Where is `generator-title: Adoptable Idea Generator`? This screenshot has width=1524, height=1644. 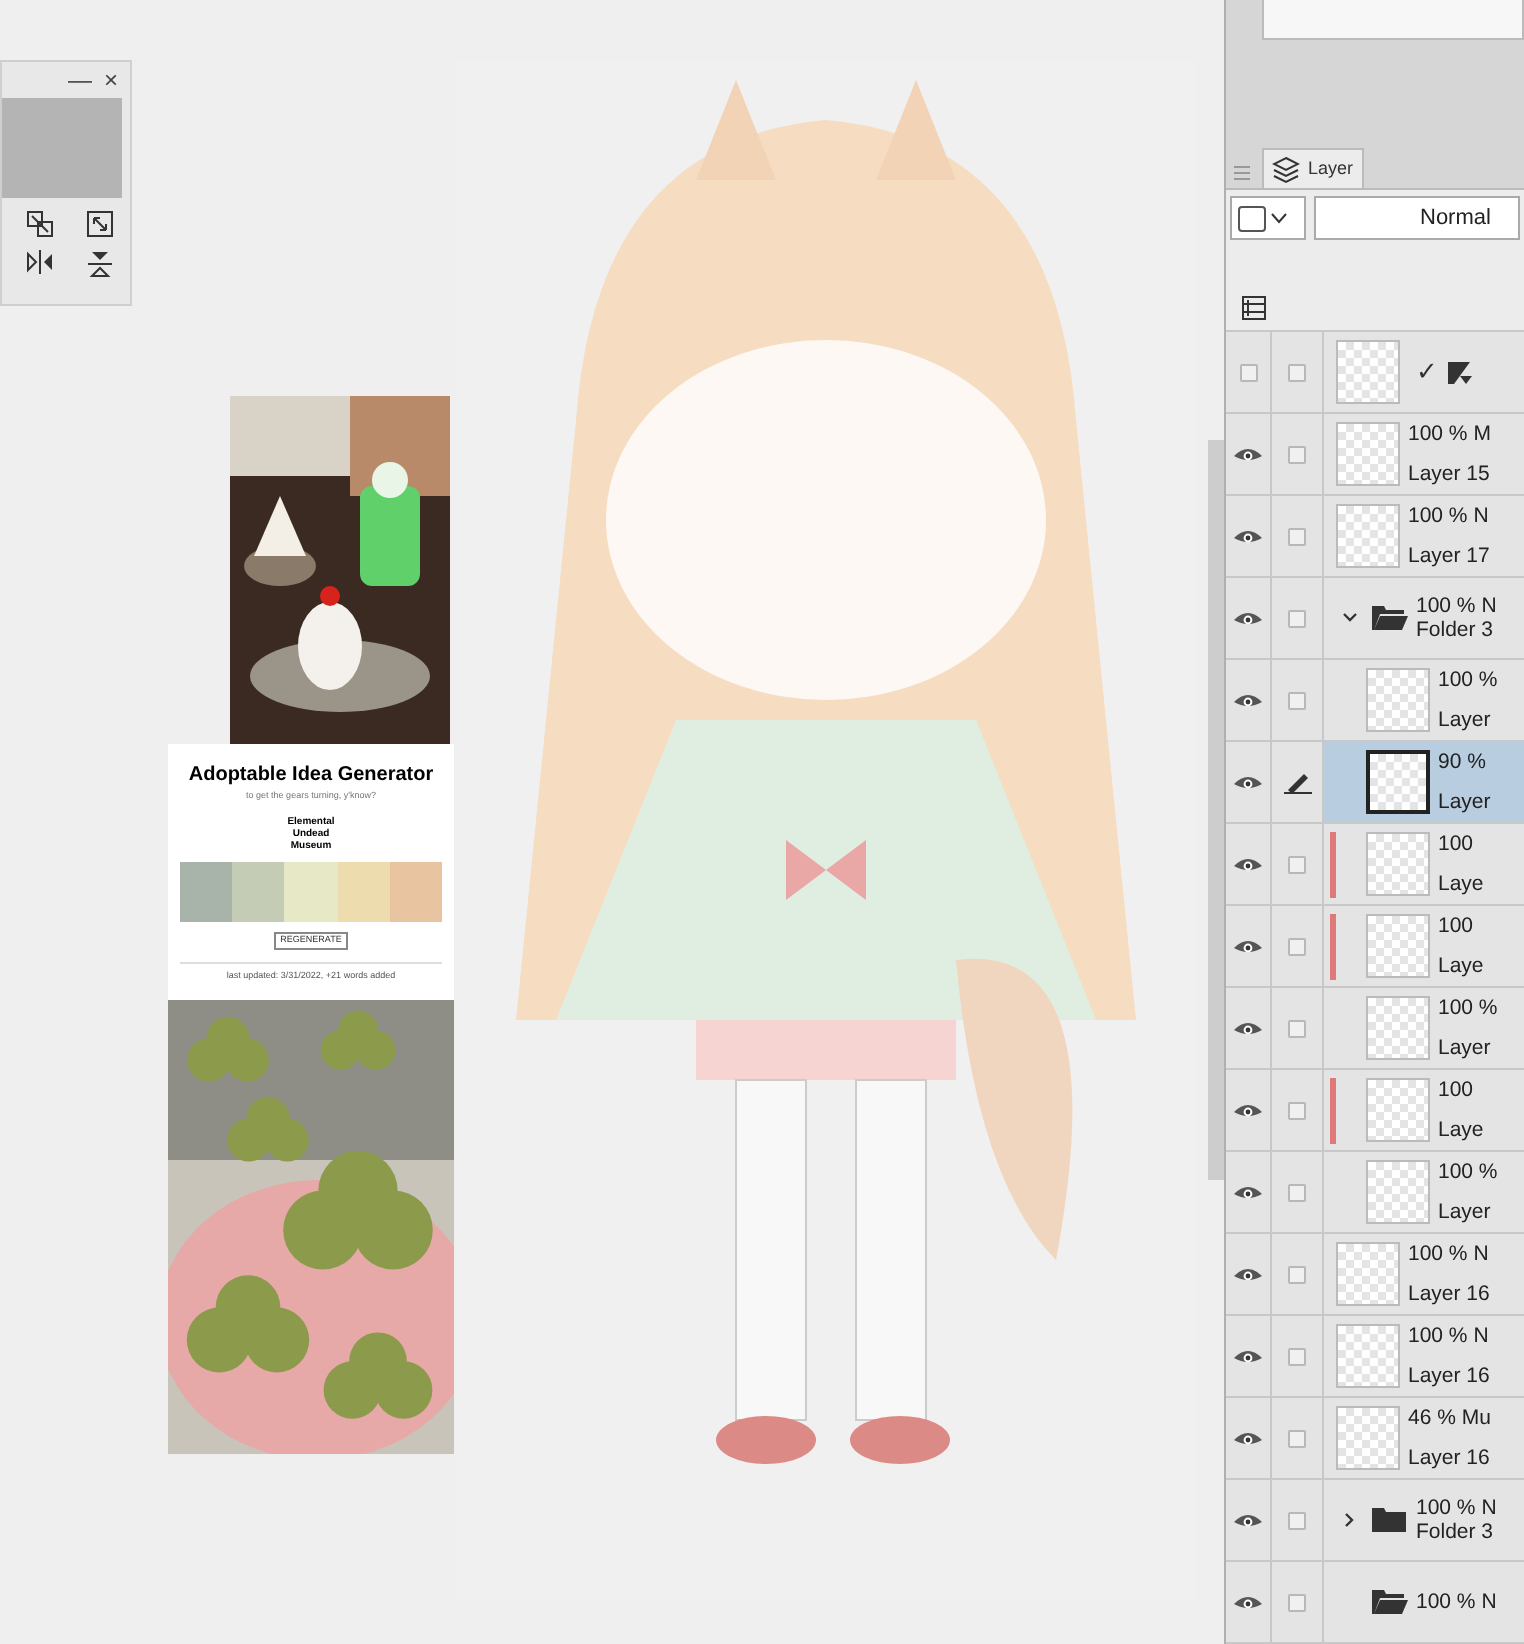
generator-title: Adoptable Idea Generator is located at coordinates (311, 776).